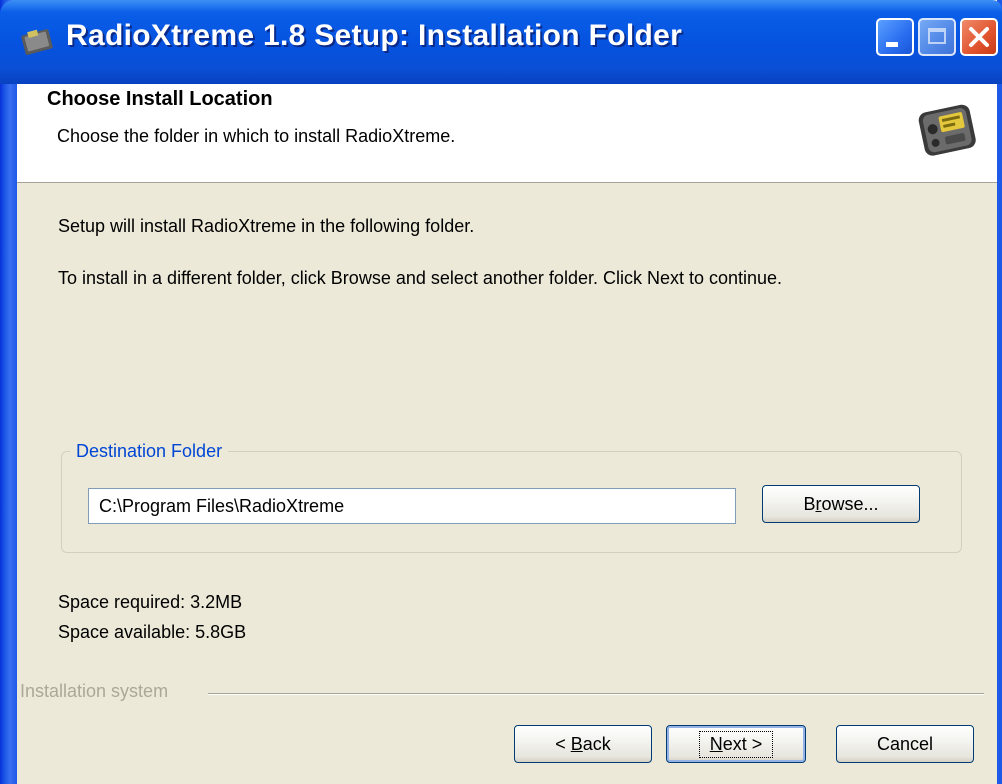  What do you see at coordinates (412, 506) in the screenshot?
I see `destination-path-input` at bounding box center [412, 506].